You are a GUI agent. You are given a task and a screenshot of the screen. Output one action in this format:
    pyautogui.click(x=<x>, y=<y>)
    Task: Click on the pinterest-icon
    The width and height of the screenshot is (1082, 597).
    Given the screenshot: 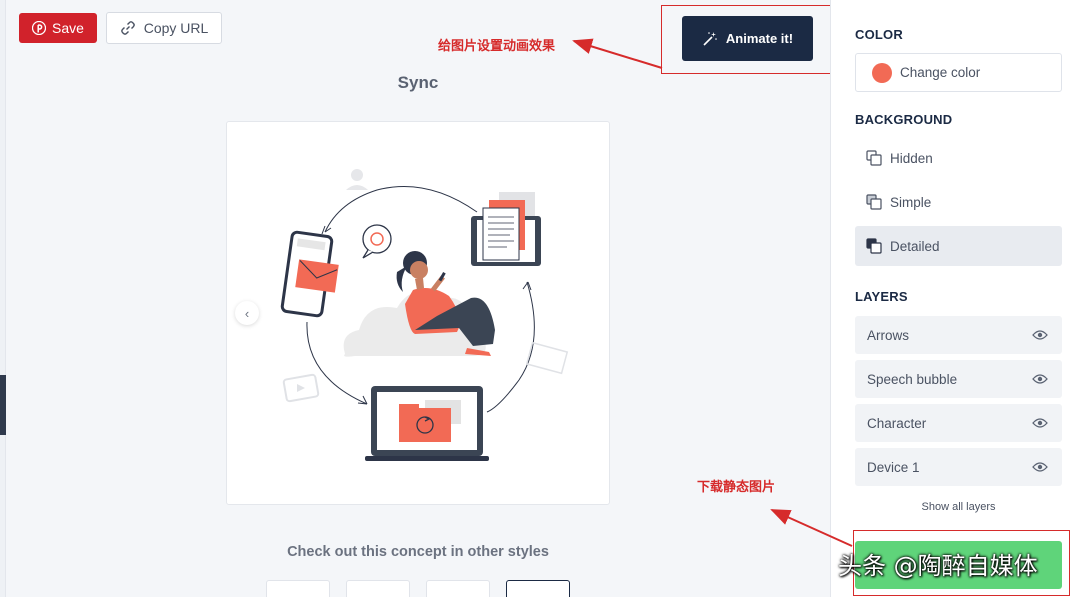 What is the action you would take?
    pyautogui.click(x=39, y=28)
    